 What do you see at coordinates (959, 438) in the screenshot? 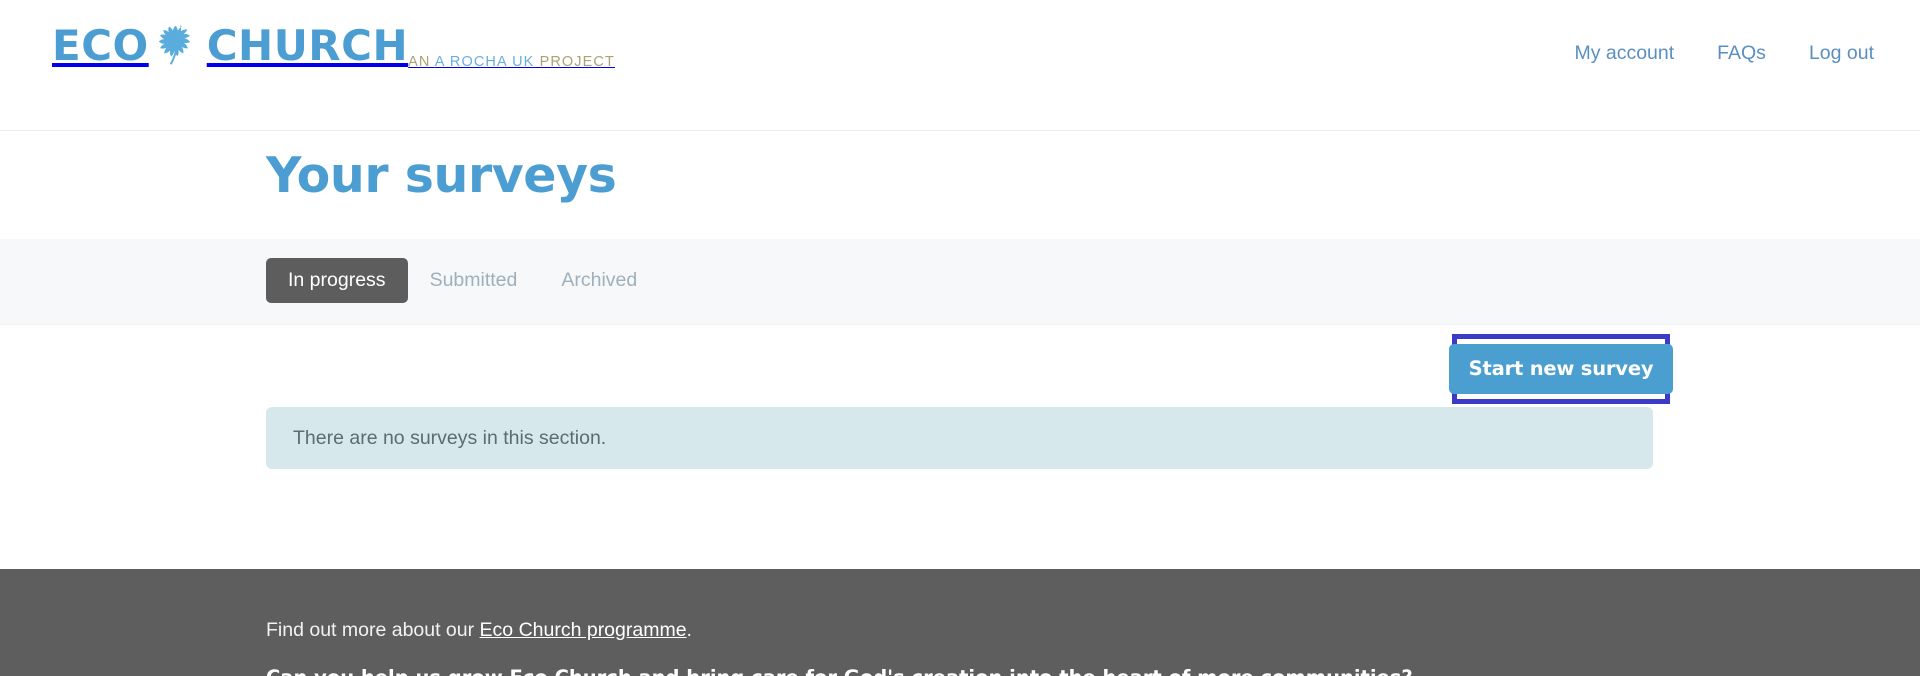
I see `empty-state-alert: There are no surveys in this section.` at bounding box center [959, 438].